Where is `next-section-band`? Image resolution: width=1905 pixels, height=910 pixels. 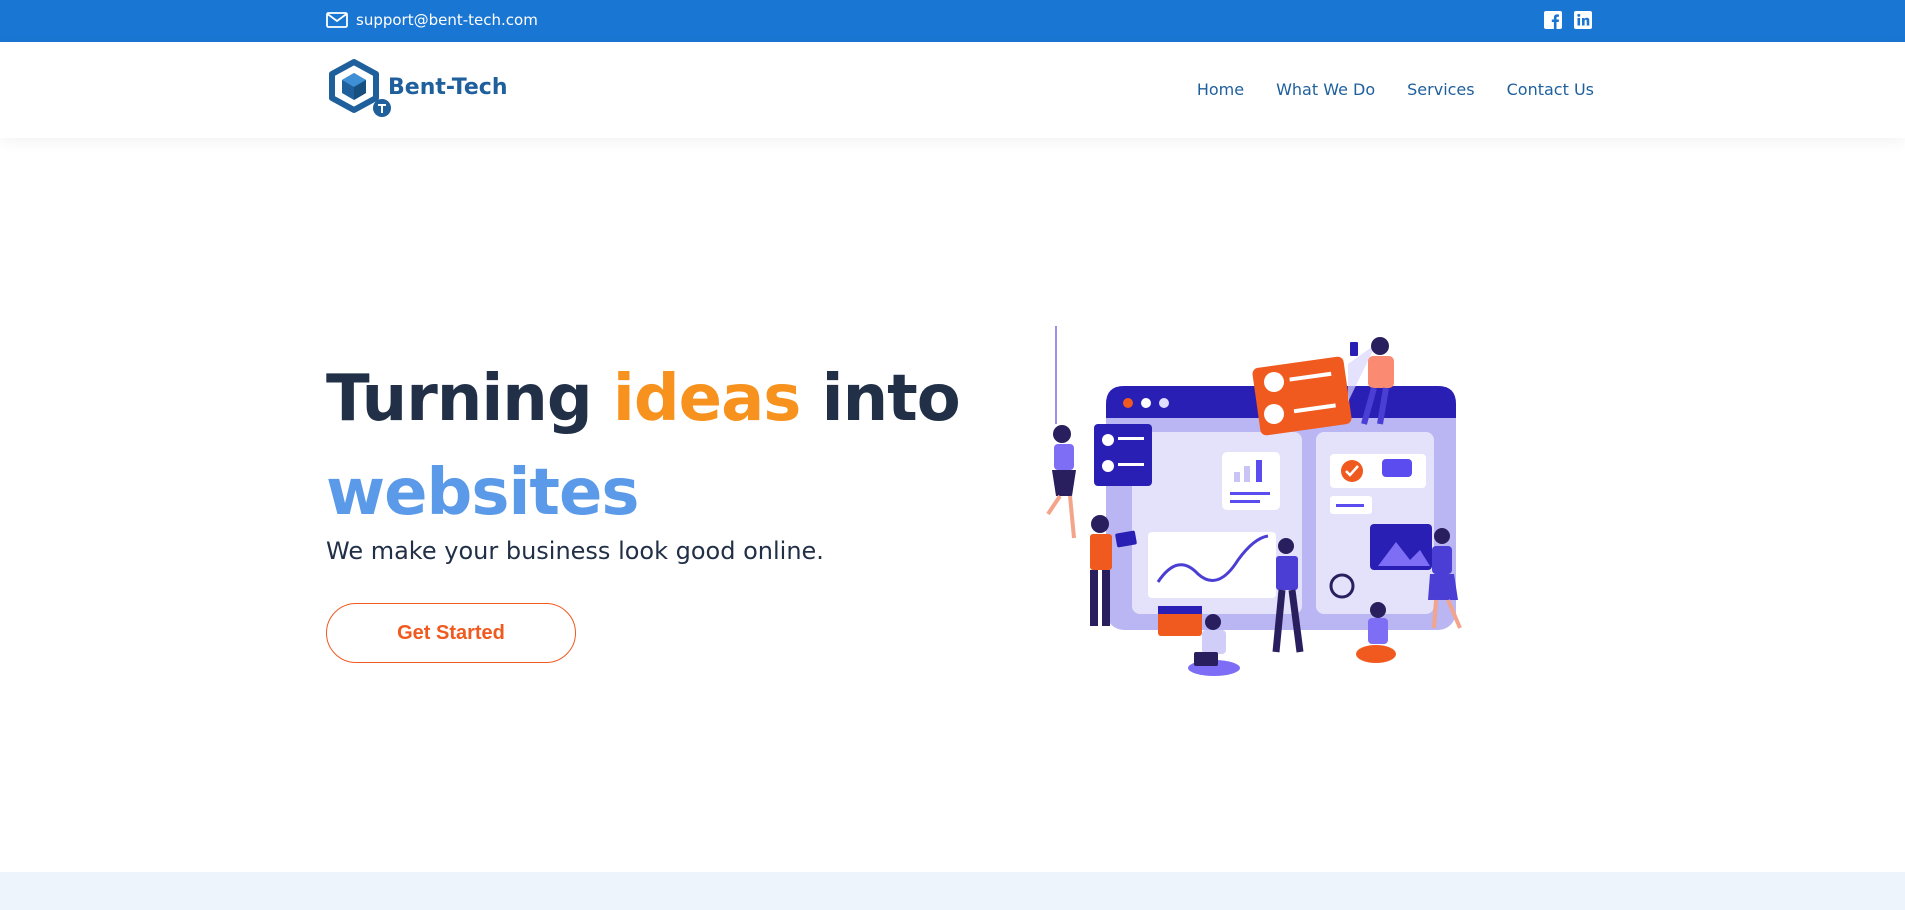 next-section-band is located at coordinates (952, 891).